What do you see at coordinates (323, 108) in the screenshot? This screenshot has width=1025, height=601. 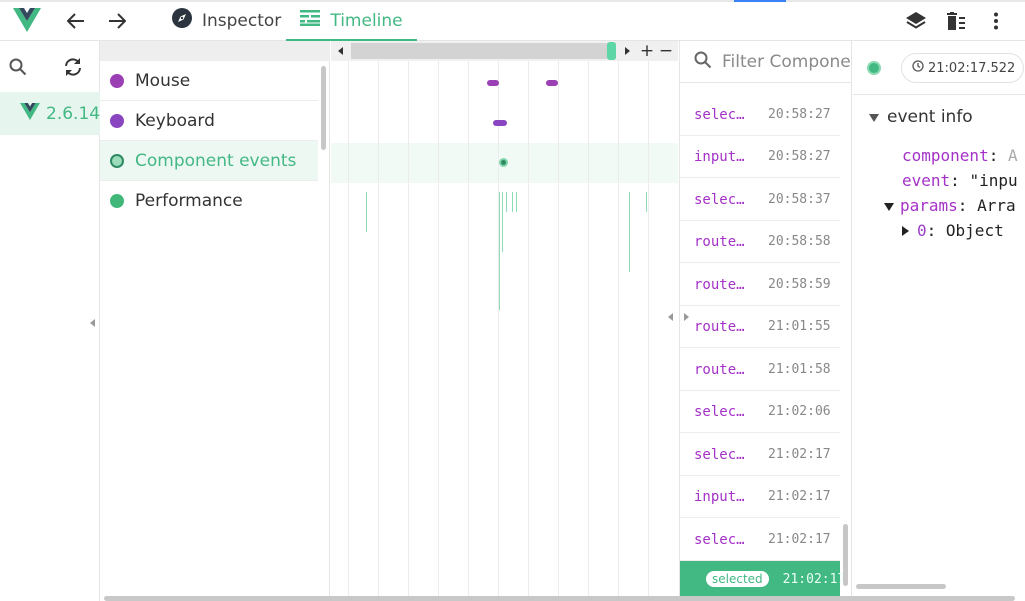 I see `layers-scrollbar` at bounding box center [323, 108].